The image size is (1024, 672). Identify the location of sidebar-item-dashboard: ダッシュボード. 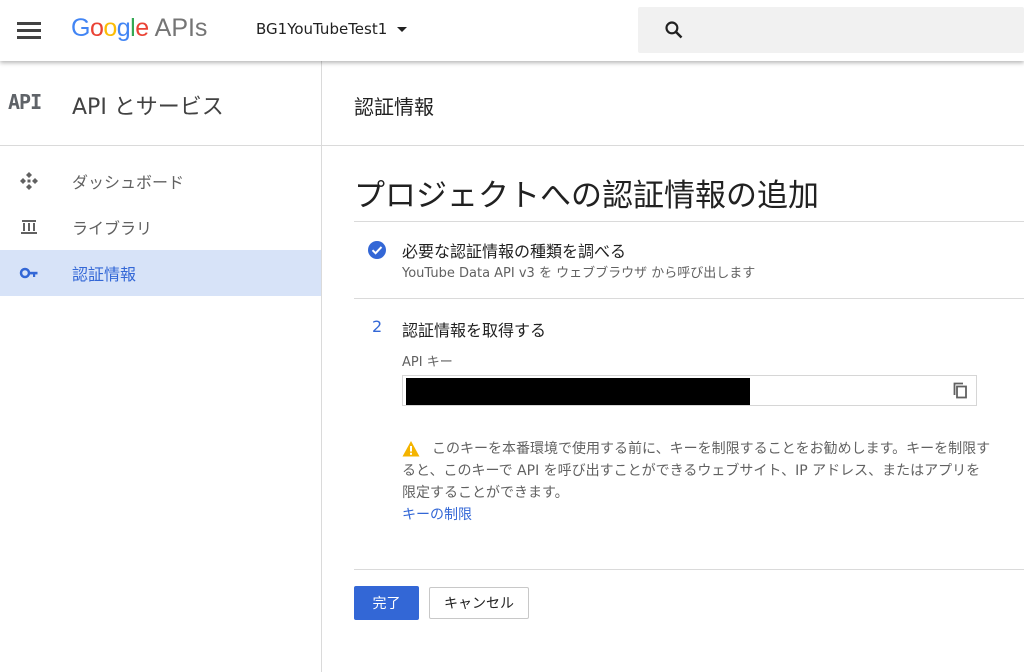
(160, 181).